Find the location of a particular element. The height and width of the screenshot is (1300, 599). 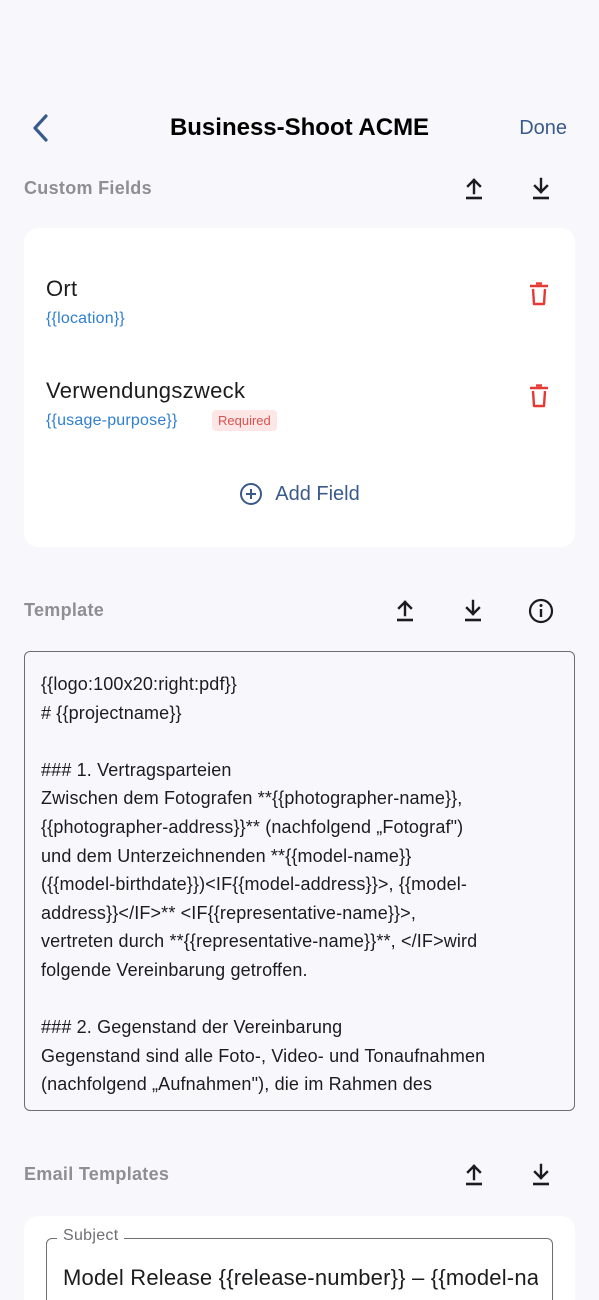

navigation-bar: Business-Shoot ACME Done is located at coordinates (299, 128).